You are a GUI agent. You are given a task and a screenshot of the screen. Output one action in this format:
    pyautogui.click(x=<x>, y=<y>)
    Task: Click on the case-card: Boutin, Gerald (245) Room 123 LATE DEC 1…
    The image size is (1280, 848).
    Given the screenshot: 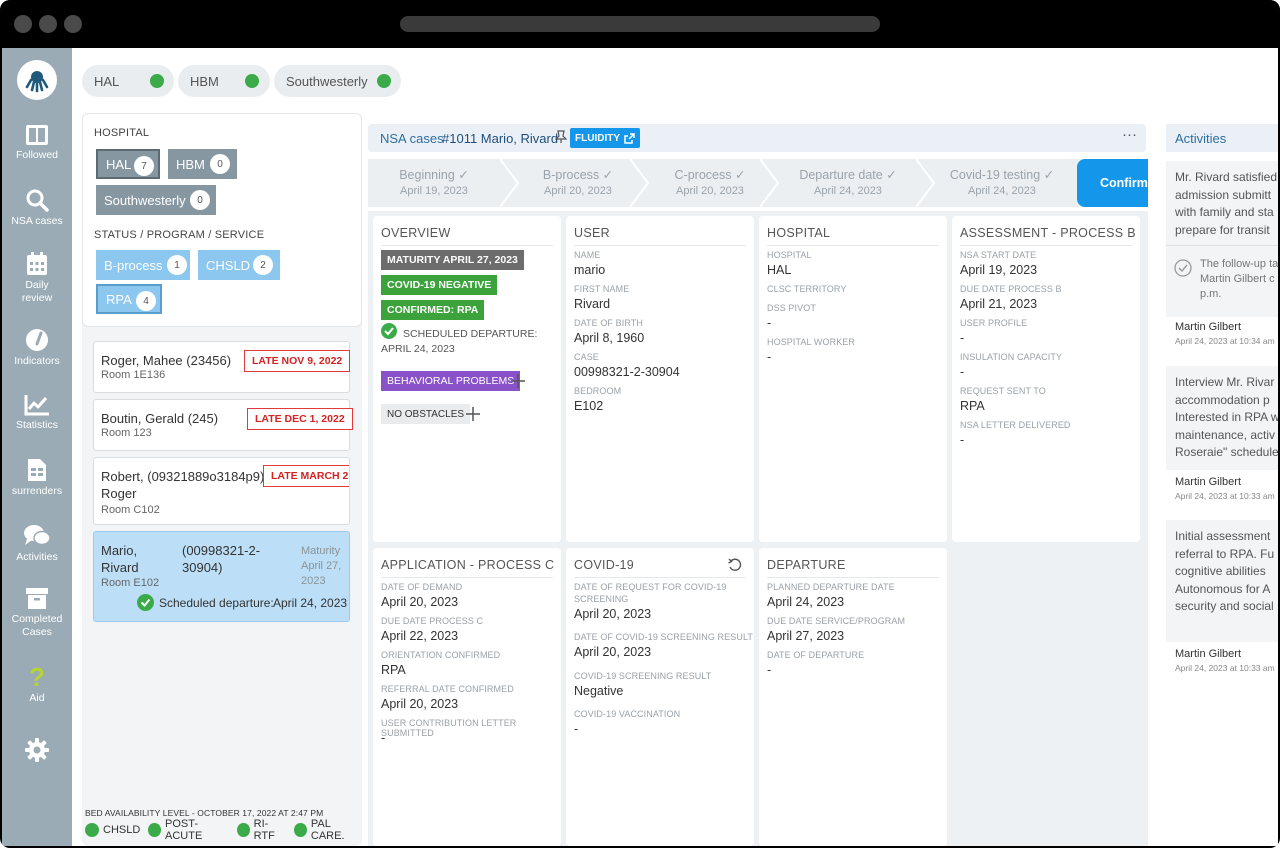 What is the action you would take?
    pyautogui.click(x=223, y=425)
    